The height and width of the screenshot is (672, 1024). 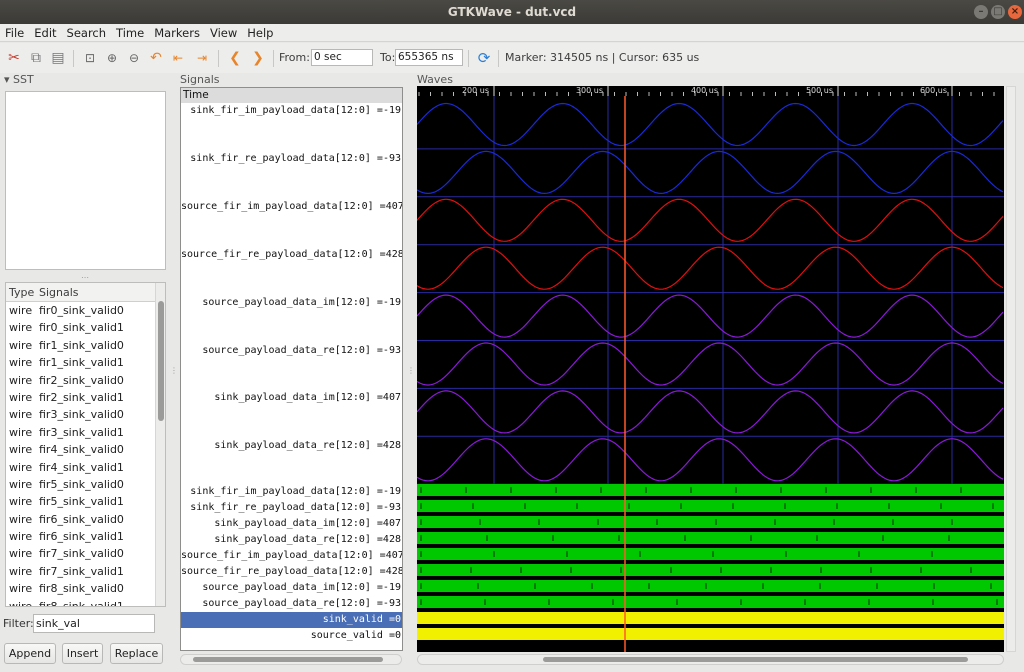 What do you see at coordinates (156, 58) in the screenshot?
I see `undo-zoom-icon: ↶` at bounding box center [156, 58].